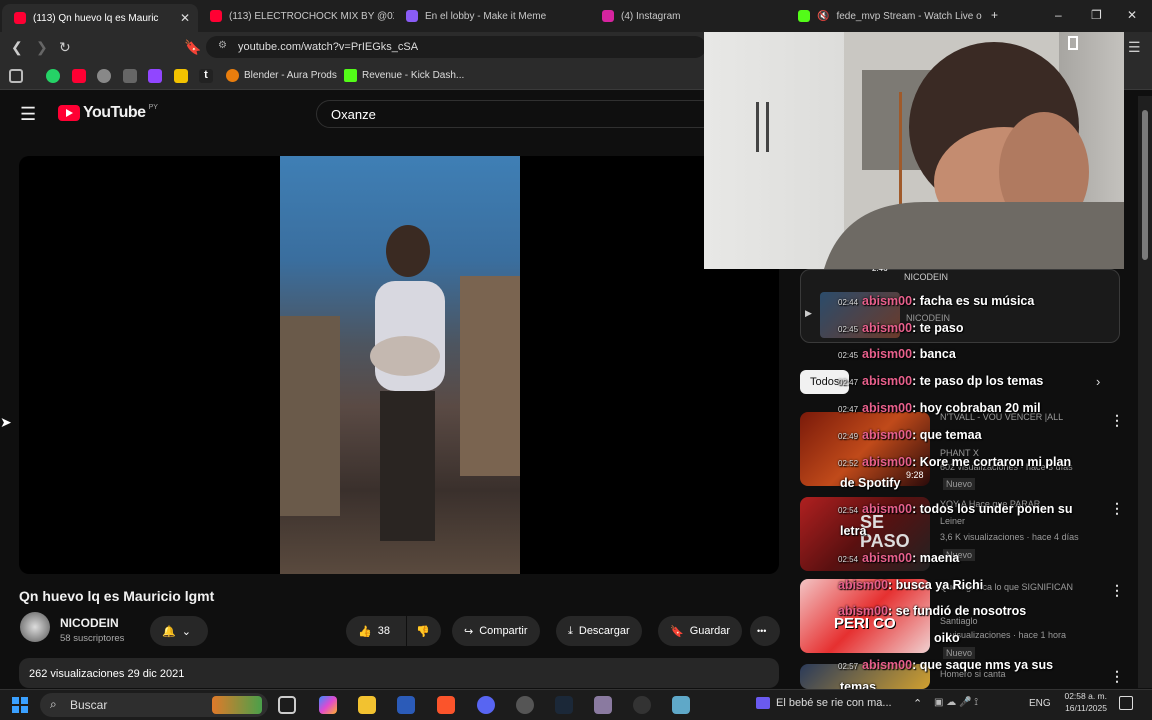 This screenshot has width=1152, height=720. Describe the element at coordinates (1073, 43) in the screenshot. I see `scrollbar-thumb-icon` at that location.